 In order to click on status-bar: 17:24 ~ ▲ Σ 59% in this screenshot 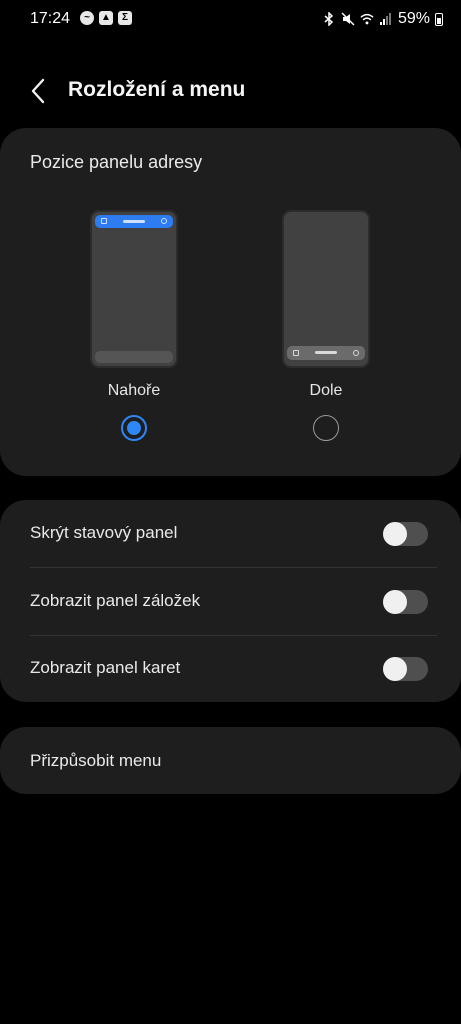, I will do `click(230, 19)`.